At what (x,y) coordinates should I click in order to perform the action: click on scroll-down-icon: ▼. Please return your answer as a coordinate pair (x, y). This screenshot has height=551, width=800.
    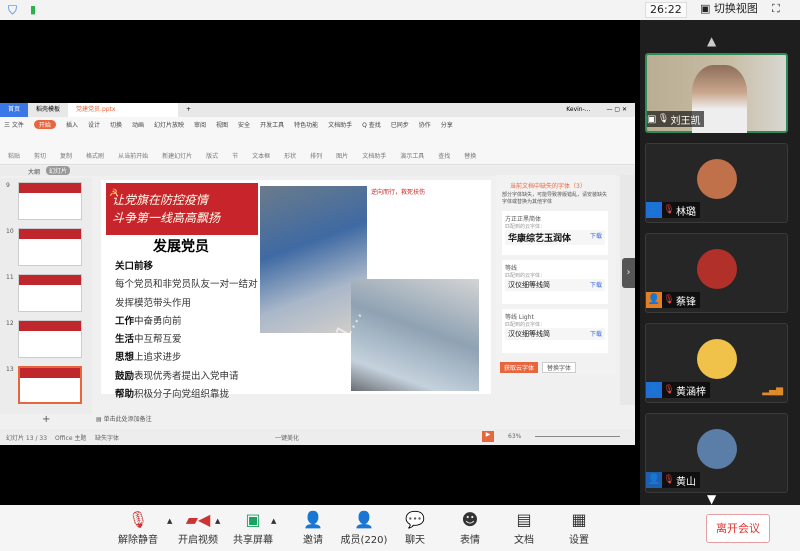
    Looking at the image, I should click on (711, 499).